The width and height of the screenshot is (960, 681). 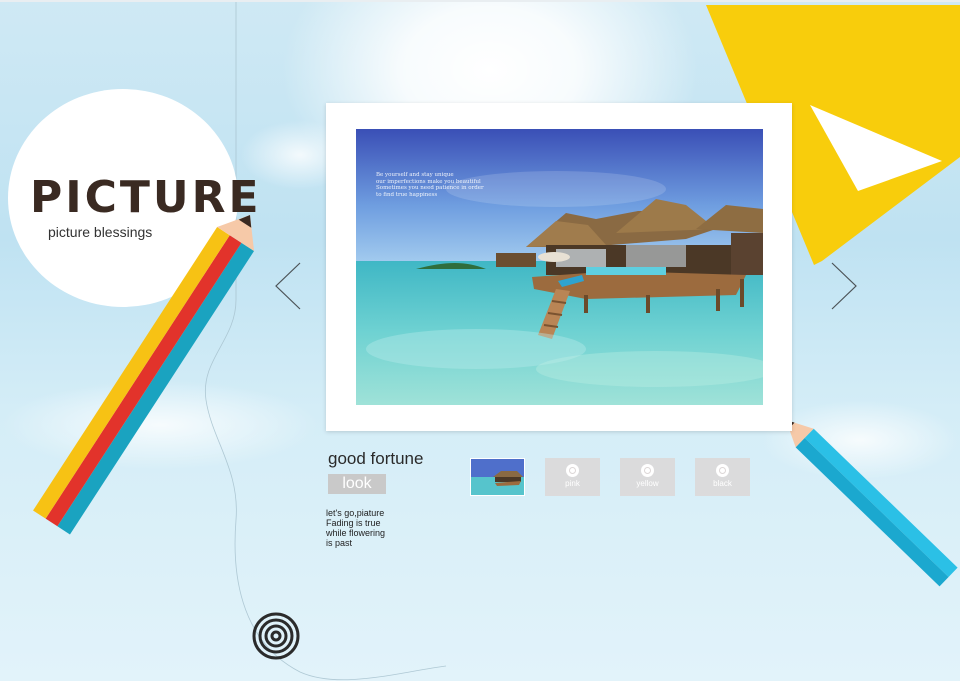 I want to click on thumbnail-label: pink, so click(x=572, y=483).